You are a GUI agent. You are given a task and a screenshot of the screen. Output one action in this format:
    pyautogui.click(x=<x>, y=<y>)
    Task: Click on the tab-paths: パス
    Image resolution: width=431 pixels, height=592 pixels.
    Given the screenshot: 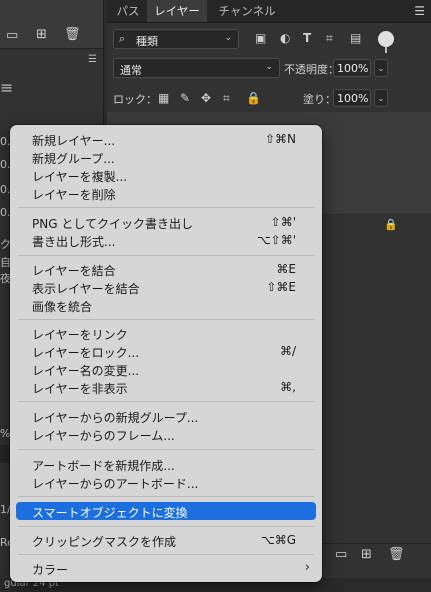 What is the action you would take?
    pyautogui.click(x=128, y=11)
    